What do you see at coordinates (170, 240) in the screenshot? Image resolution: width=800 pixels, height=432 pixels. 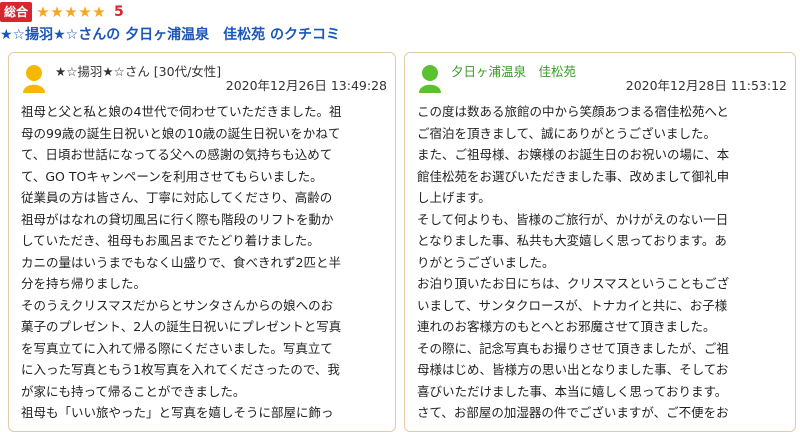 I see `review-line: していただき、祖母もお風呂までたどり着けました。` at bounding box center [170, 240].